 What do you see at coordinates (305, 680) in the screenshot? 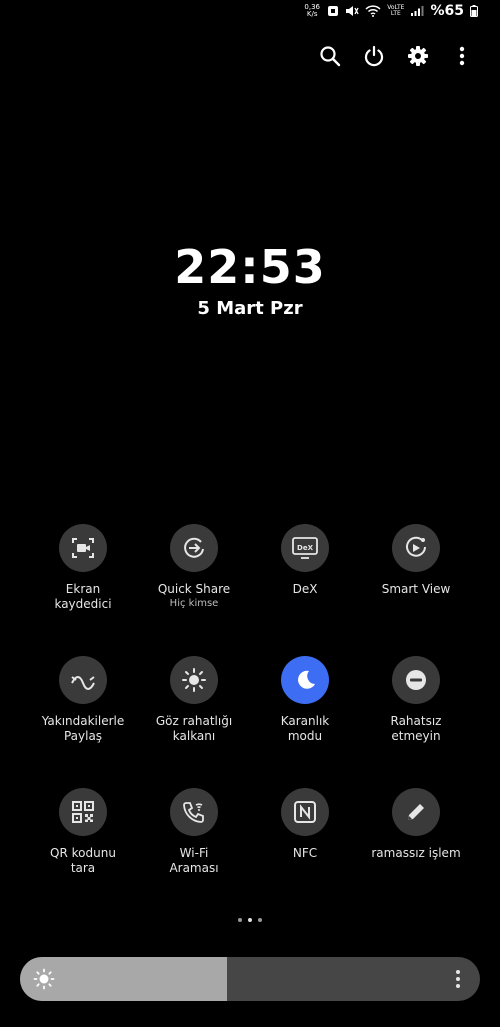
I see `moon-icon` at bounding box center [305, 680].